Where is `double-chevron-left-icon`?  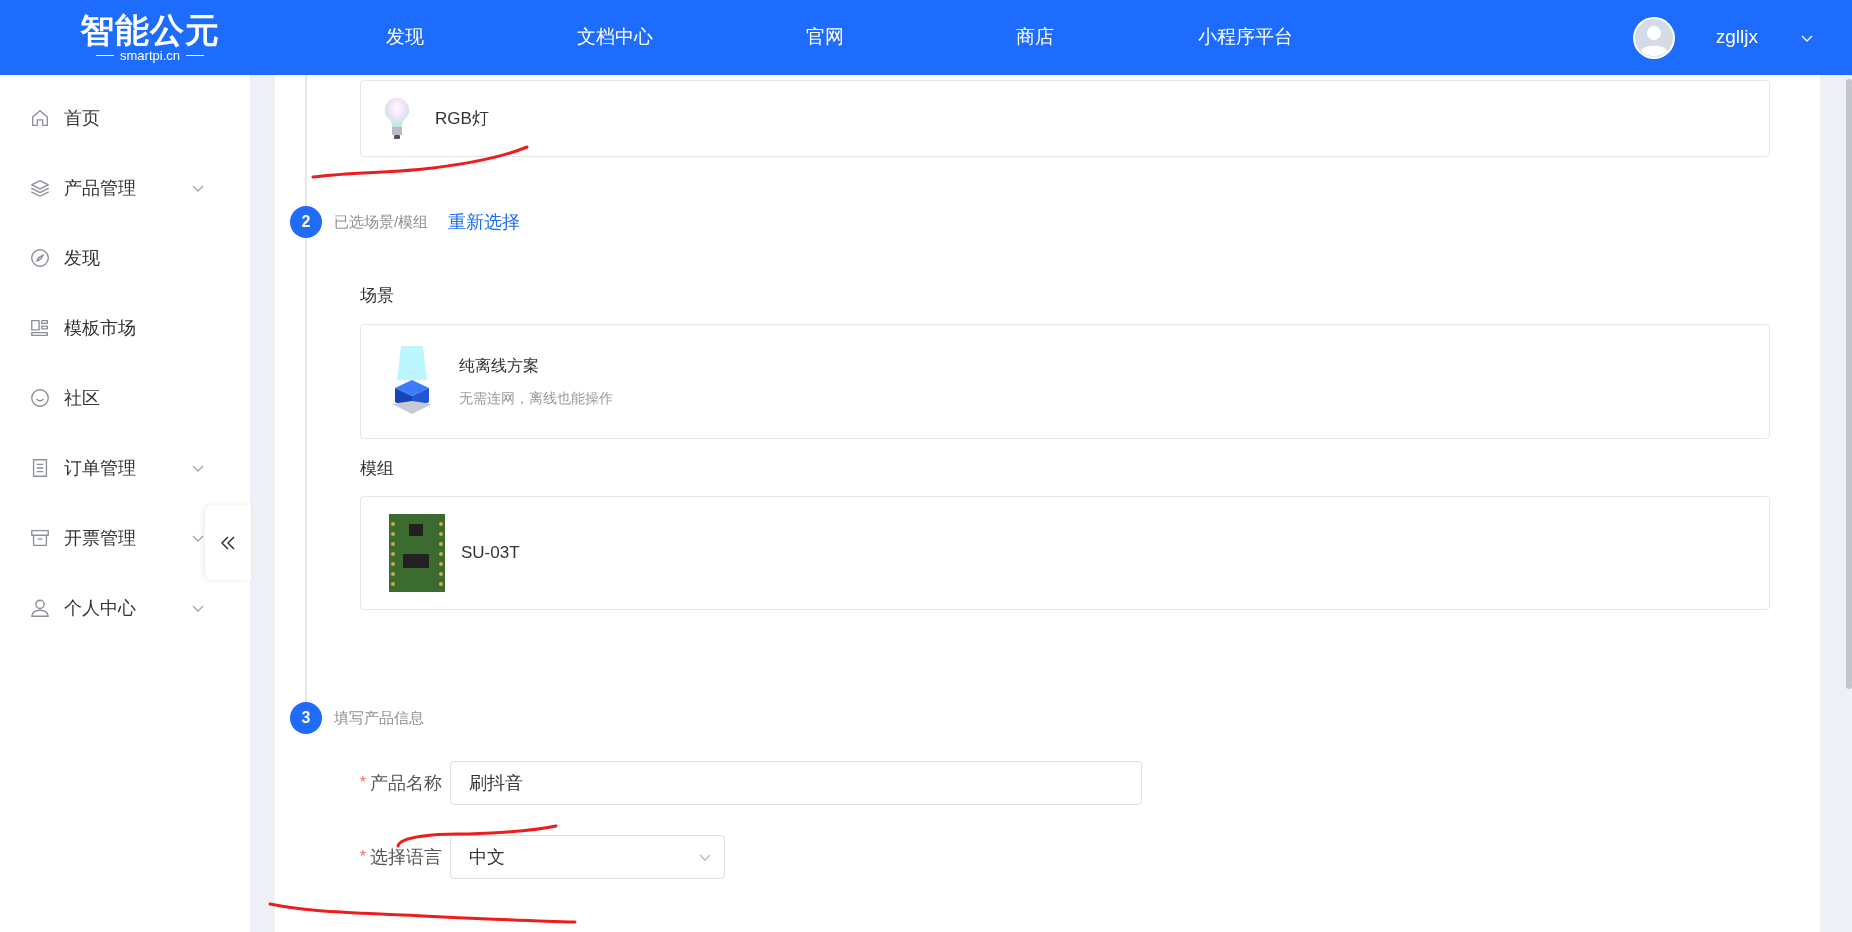 double-chevron-left-icon is located at coordinates (228, 542).